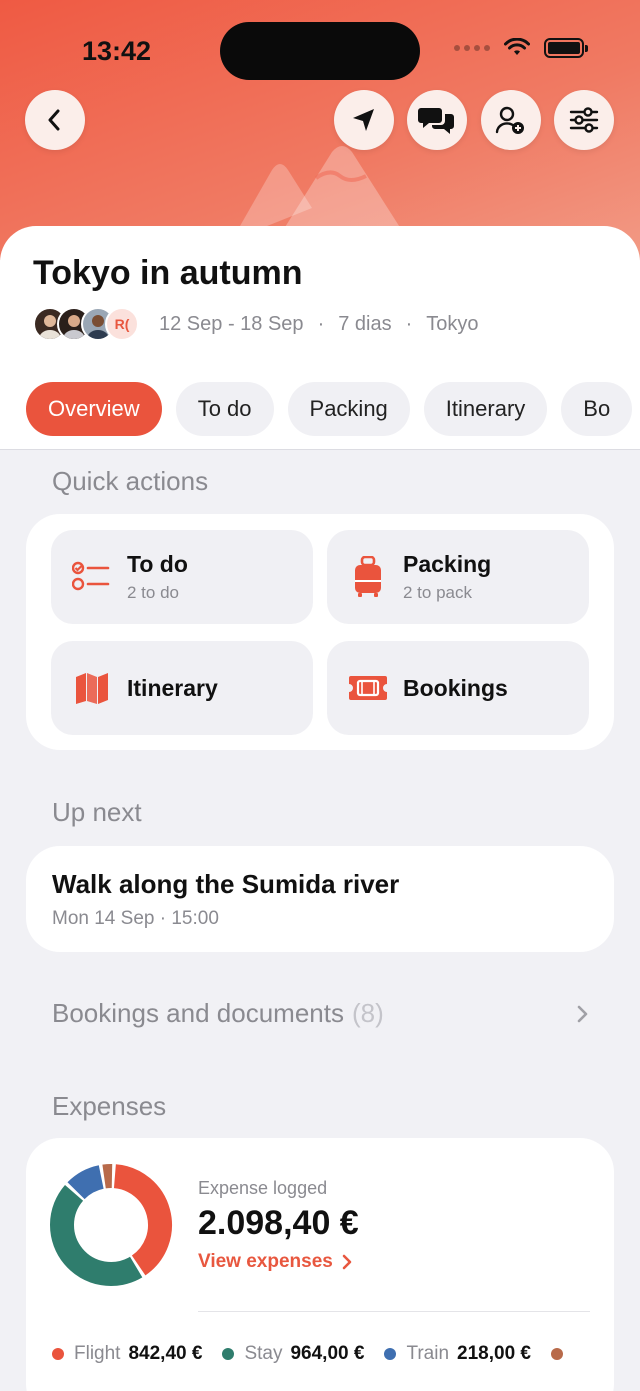  I want to click on tab-packing: Packing, so click(348, 409).